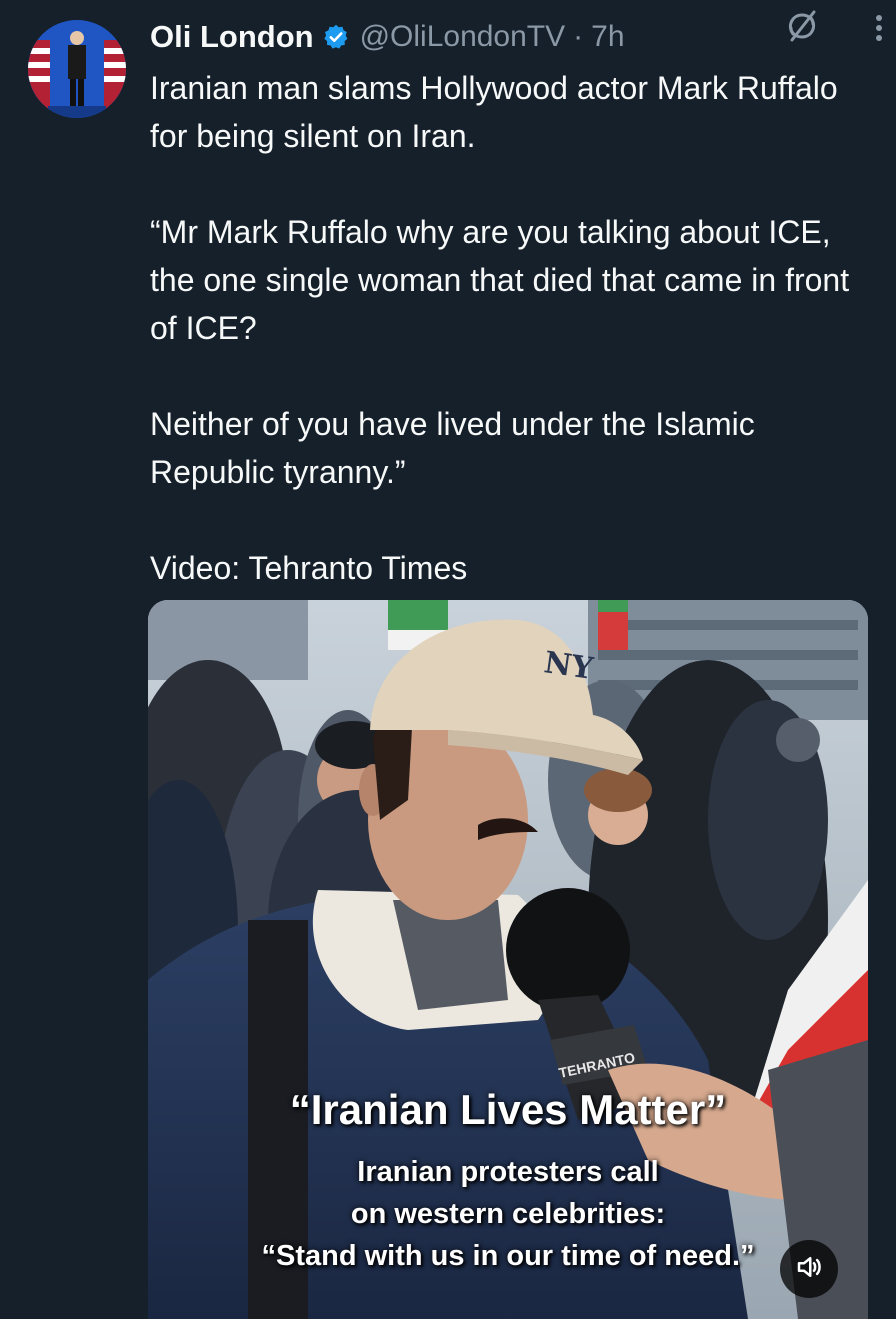 This screenshot has width=896, height=1319. Describe the element at coordinates (508, 1172) in the screenshot. I see `video-caption-line: Iranian protesters call` at that location.